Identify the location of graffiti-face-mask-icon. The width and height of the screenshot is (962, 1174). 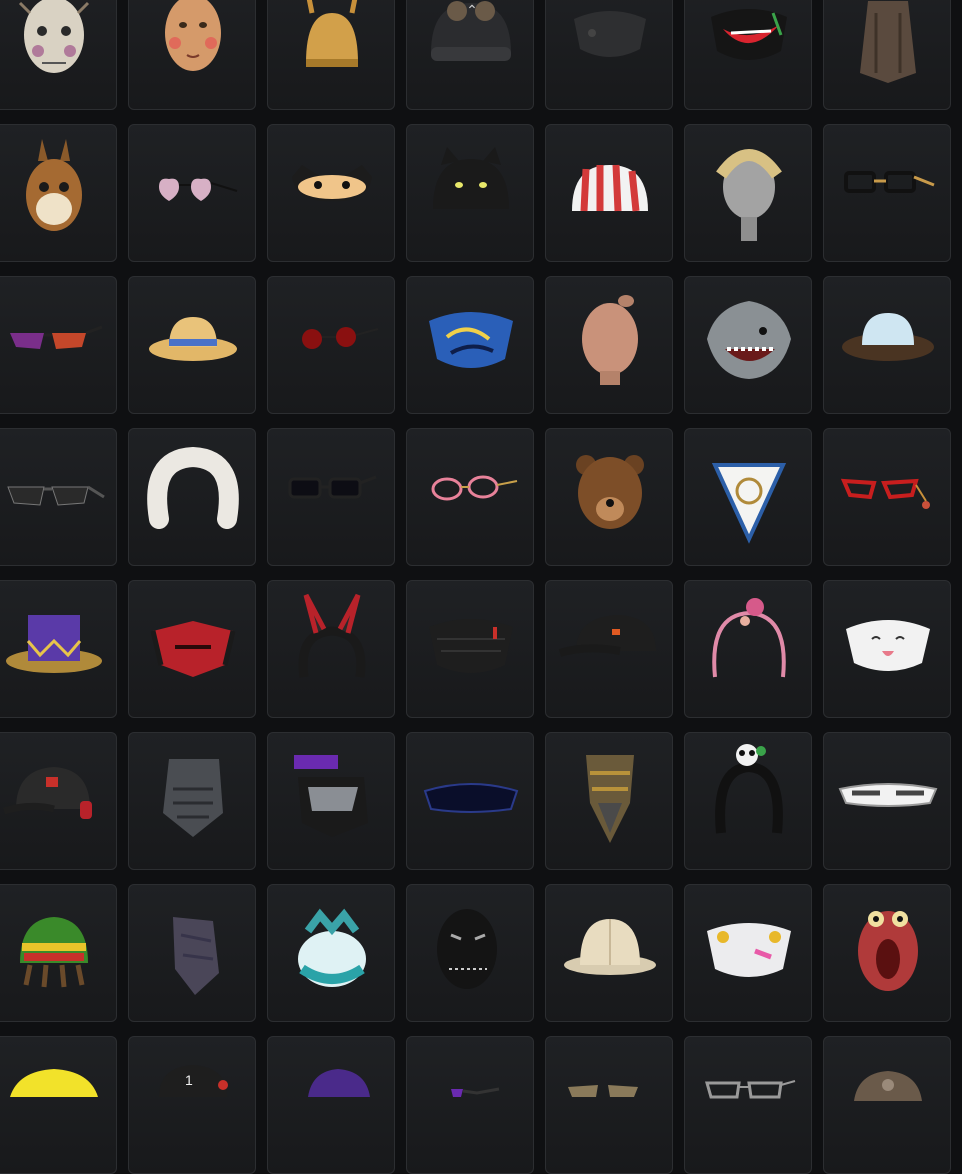
(471, 340).